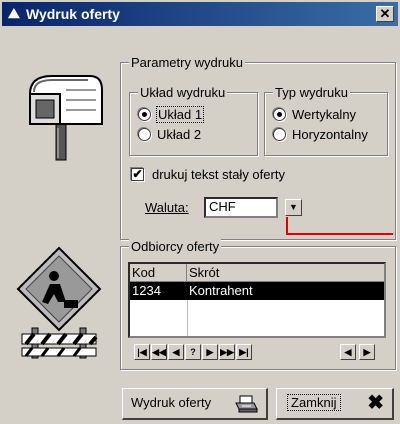 Image resolution: width=400 pixels, height=424 pixels. Describe the element at coordinates (137, 174) in the screenshot. I see `fixed-text-checkbox: ✔` at that location.